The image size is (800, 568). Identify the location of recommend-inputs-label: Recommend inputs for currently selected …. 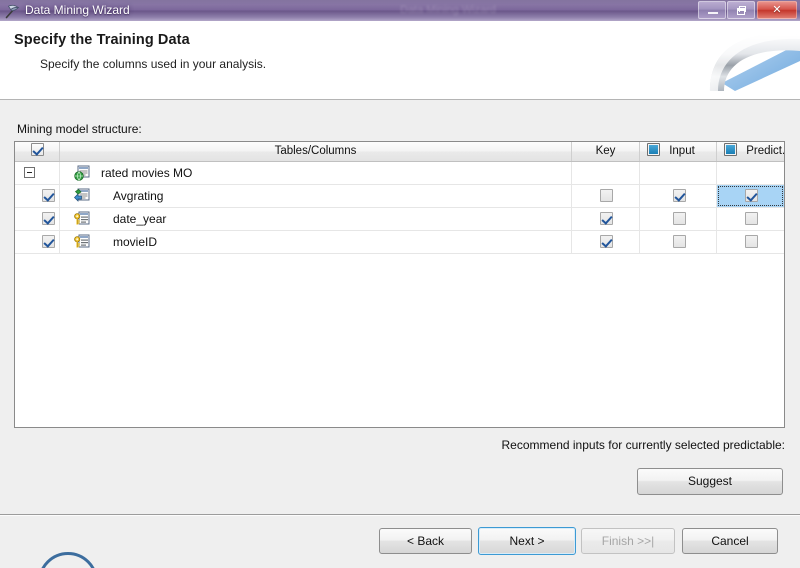
(643, 445).